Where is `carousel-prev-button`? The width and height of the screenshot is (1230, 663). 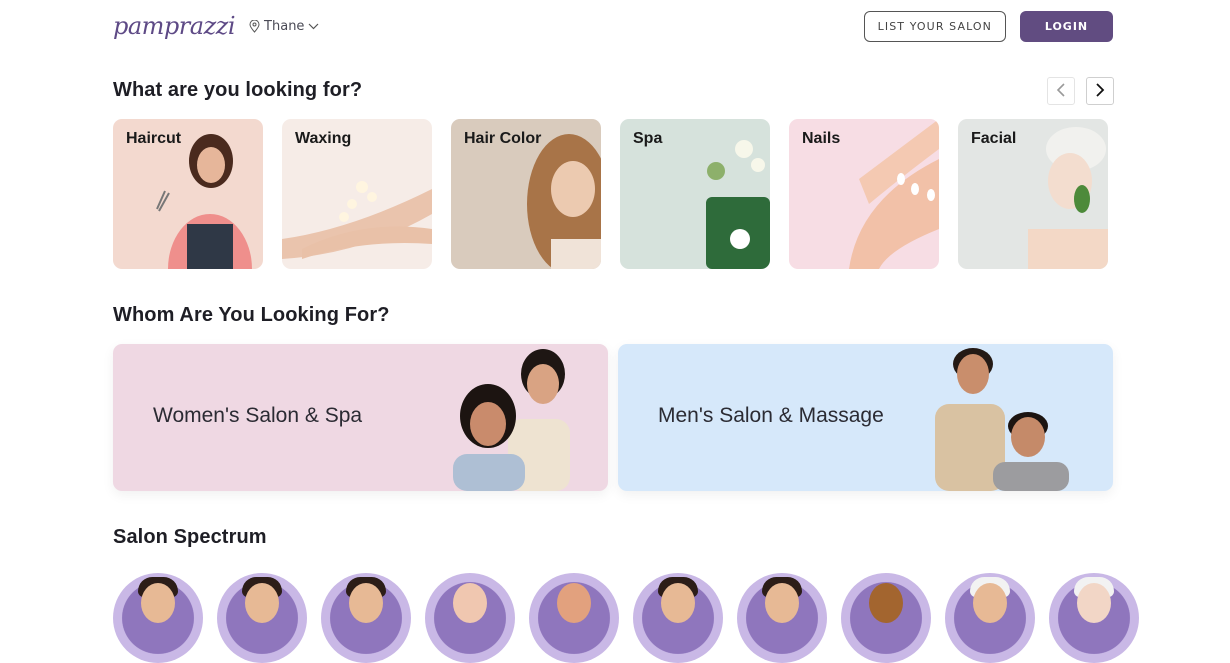
carousel-prev-button is located at coordinates (1061, 91).